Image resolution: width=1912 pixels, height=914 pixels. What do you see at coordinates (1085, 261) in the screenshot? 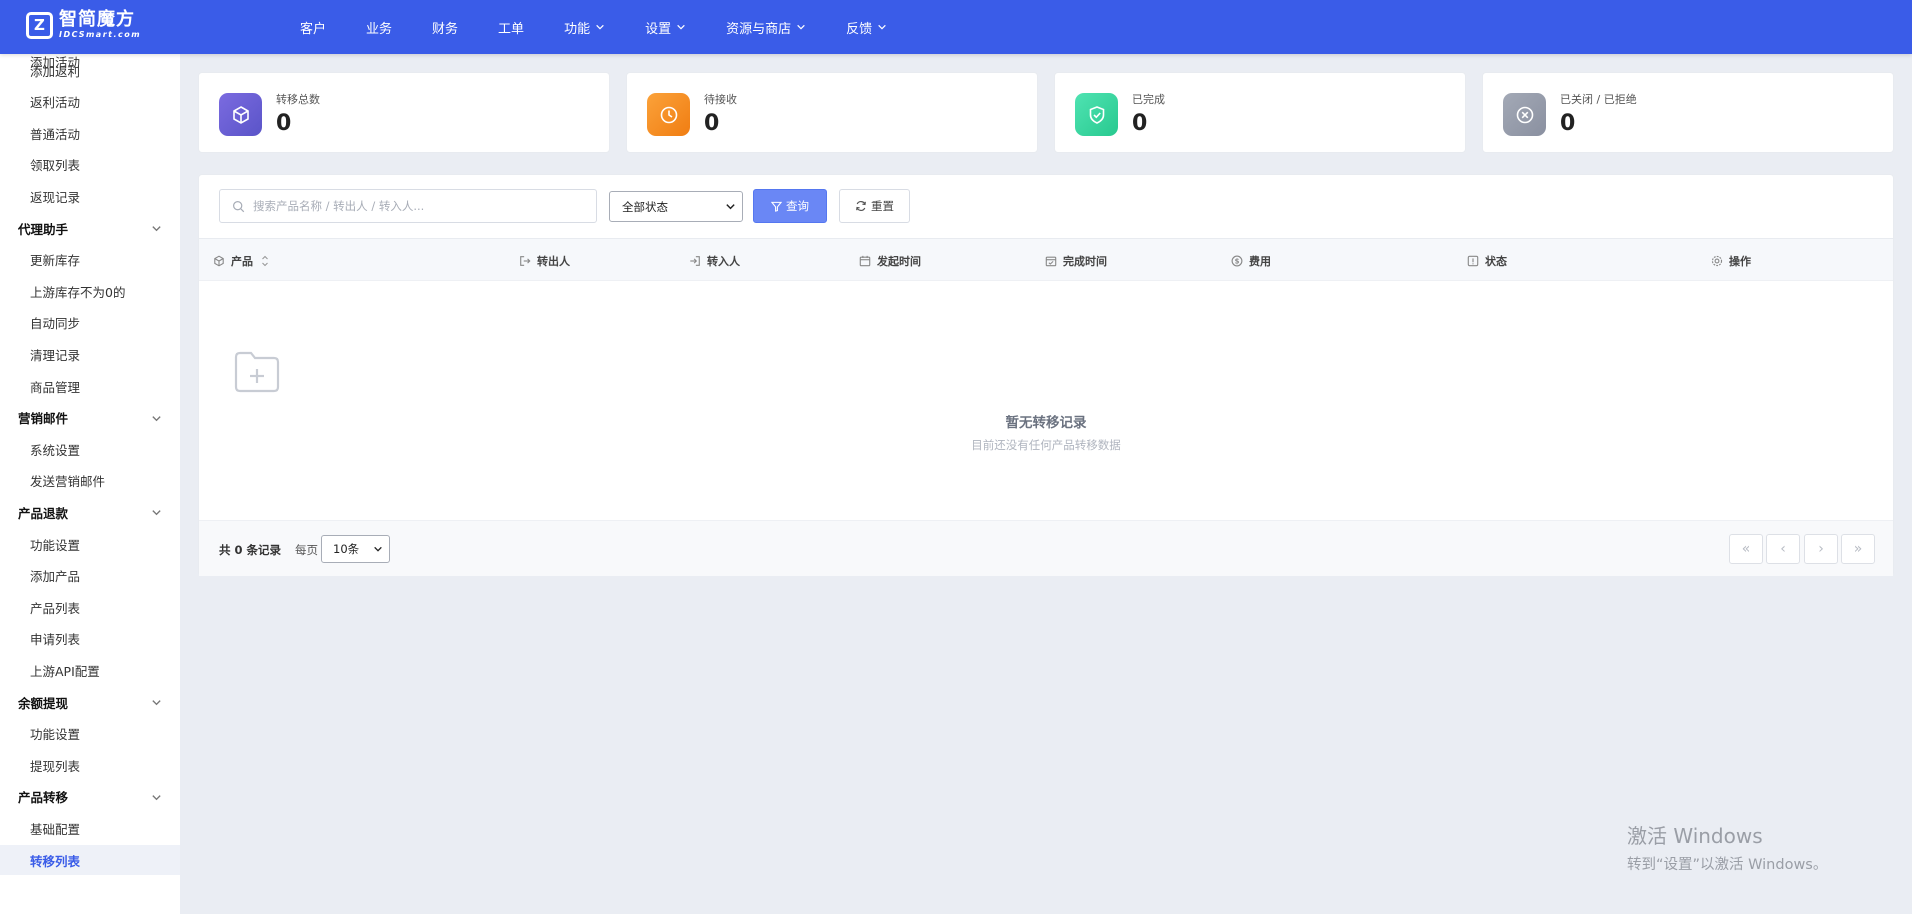
I see `column-header-label: 完成时间` at bounding box center [1085, 261].